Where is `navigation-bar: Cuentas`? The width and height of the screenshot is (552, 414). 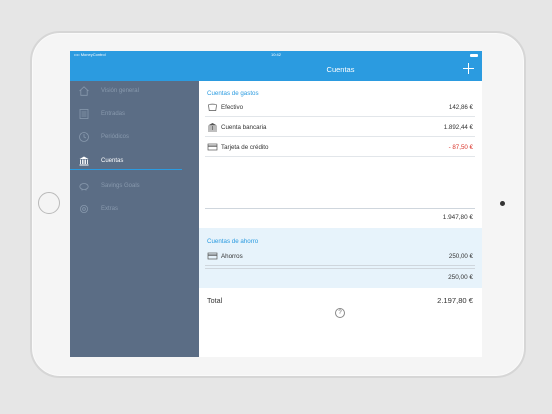
navigation-bar: Cuentas is located at coordinates (276, 70).